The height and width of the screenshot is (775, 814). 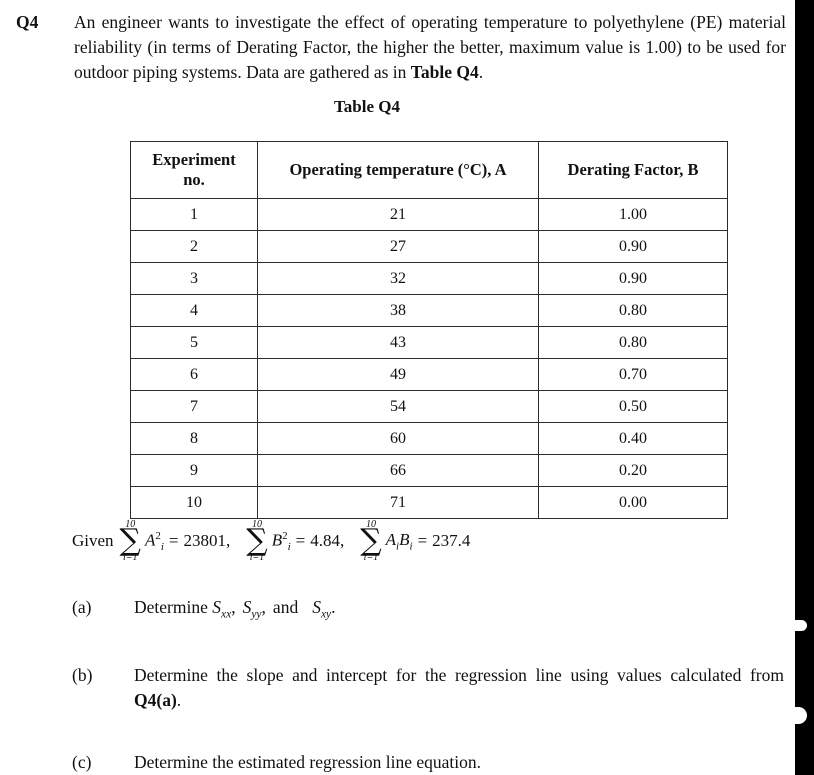 What do you see at coordinates (221, 609) in the screenshot?
I see `term-sxx: Sxx` at bounding box center [221, 609].